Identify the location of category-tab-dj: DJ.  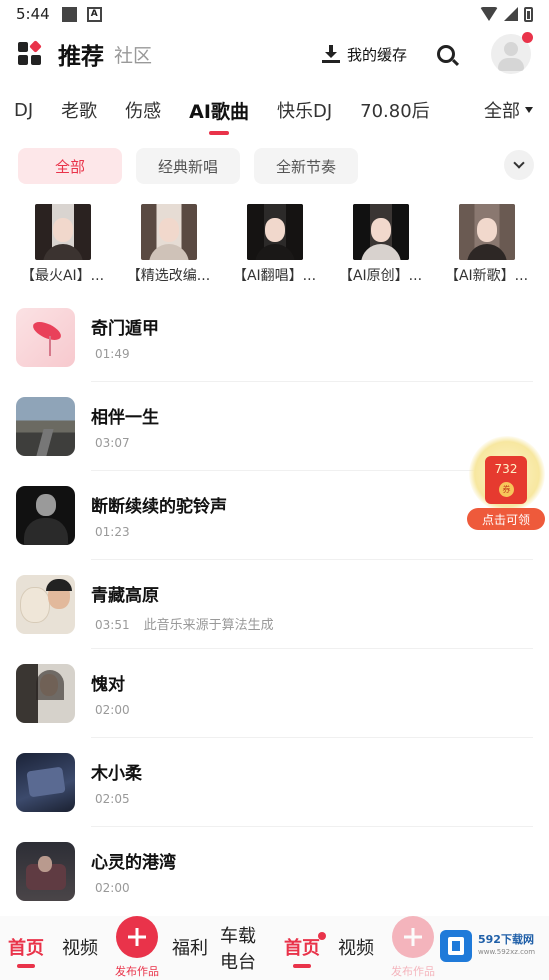
(23, 110).